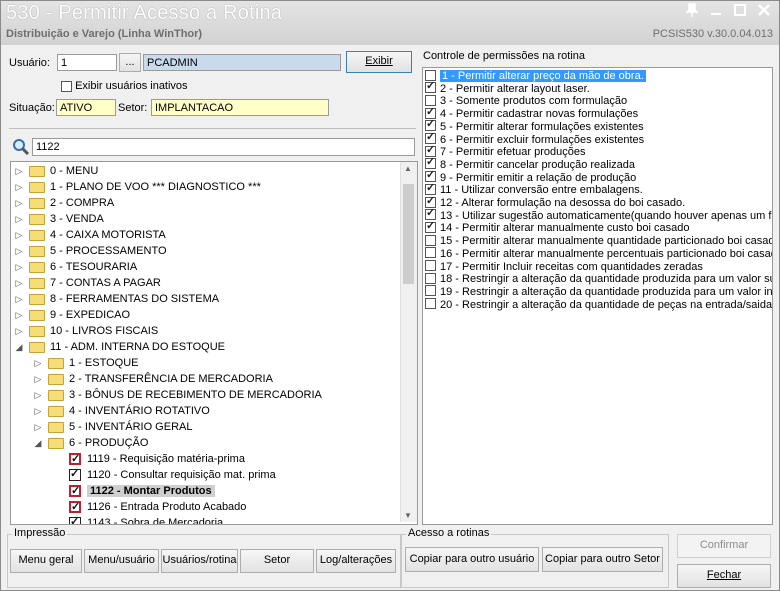 This screenshot has width=780, height=591. I want to click on log-alteracoes-button: Log/alterações, so click(356, 561).